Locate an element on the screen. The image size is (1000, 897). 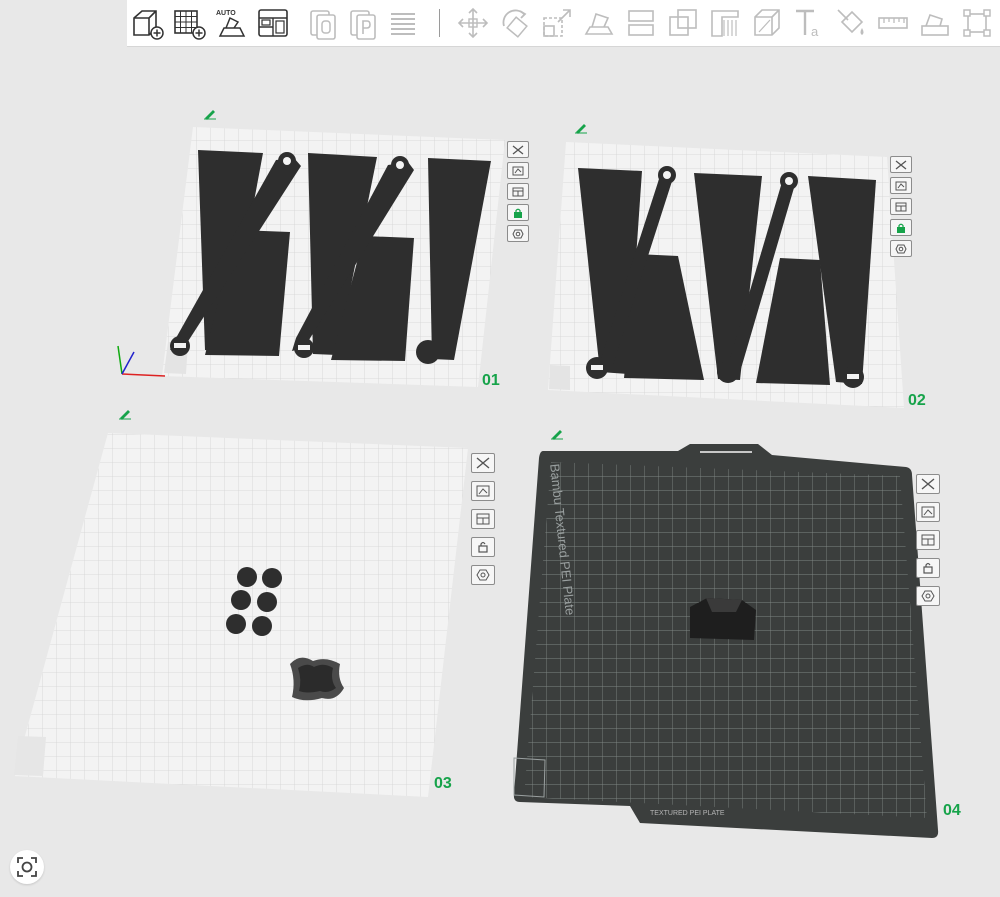
text-icon: a is located at coordinates (809, 23).